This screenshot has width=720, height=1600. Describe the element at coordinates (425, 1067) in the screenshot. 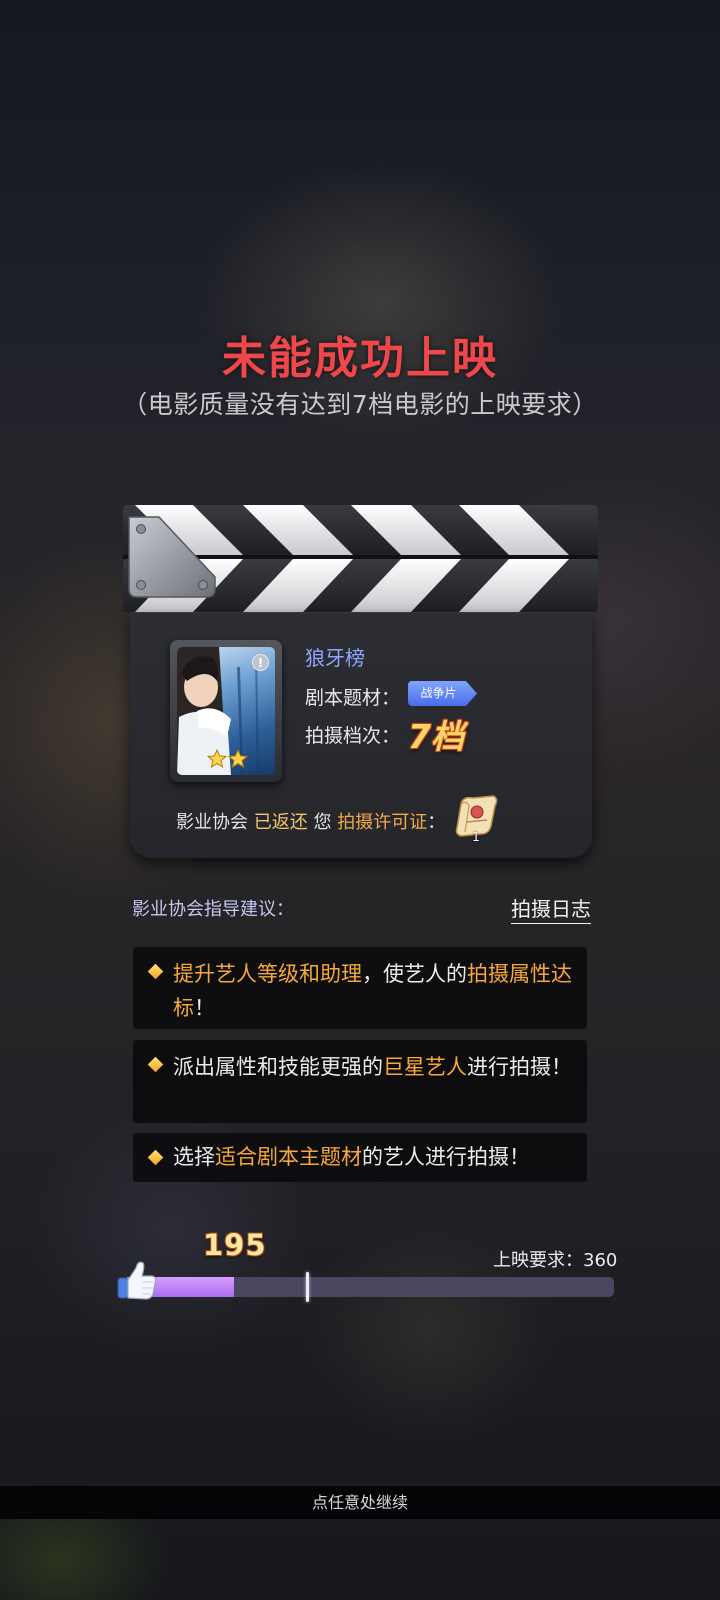

I see `tip-highlight: 巨星艺人` at that location.